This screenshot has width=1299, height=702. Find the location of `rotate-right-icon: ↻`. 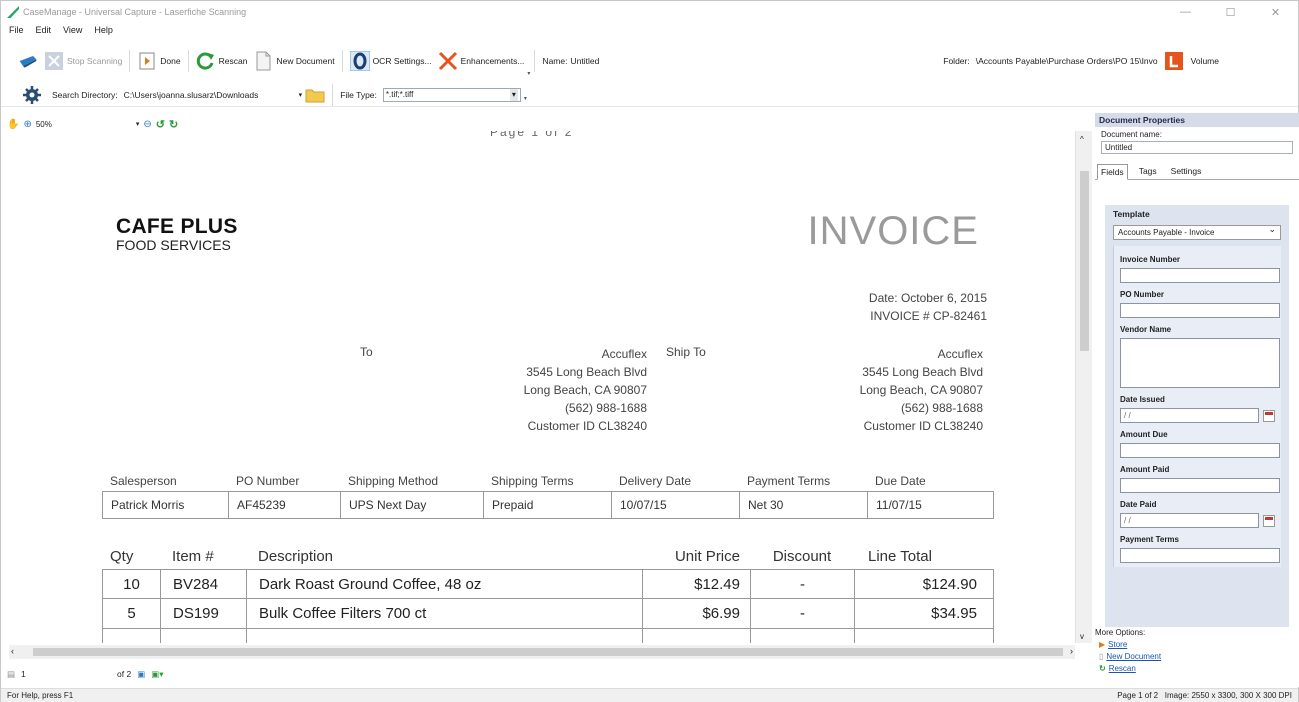

rotate-right-icon: ↻ is located at coordinates (173, 124).